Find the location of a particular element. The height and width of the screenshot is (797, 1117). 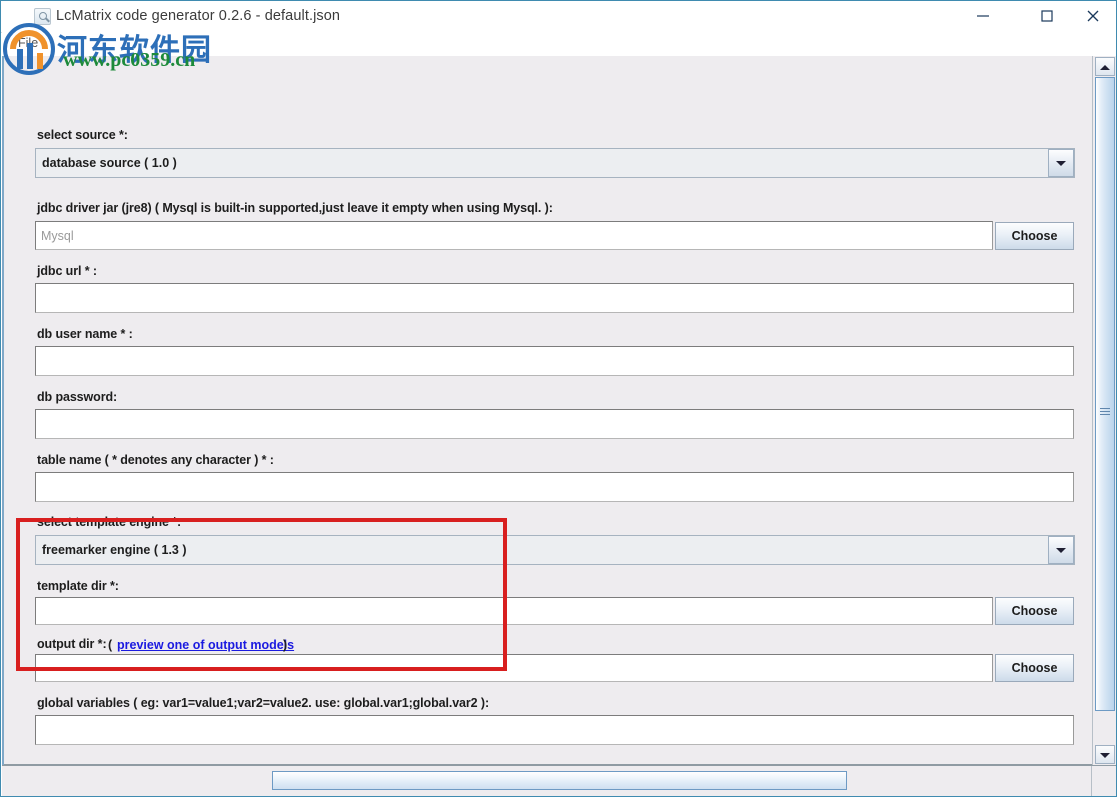

label-template-dir: template dir *: is located at coordinates (78, 586).